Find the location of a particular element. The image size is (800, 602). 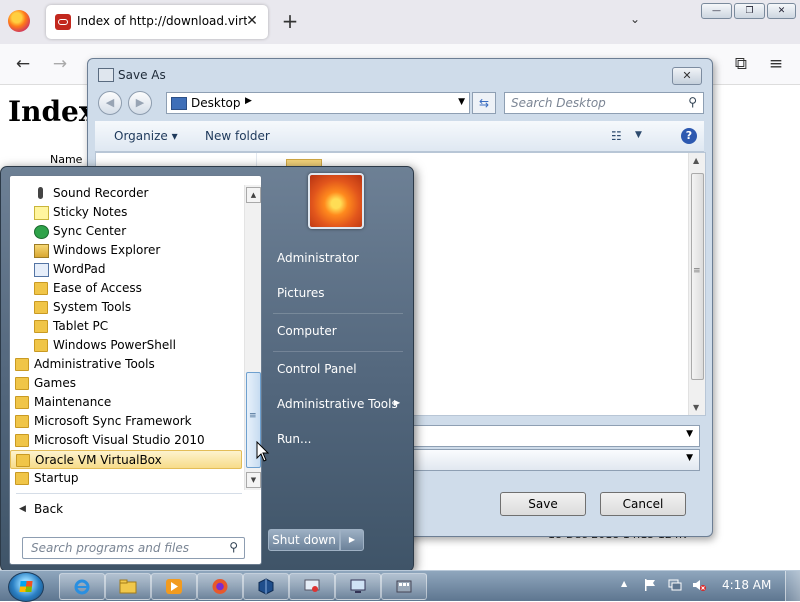

media-player-icon is located at coordinates (174, 586).